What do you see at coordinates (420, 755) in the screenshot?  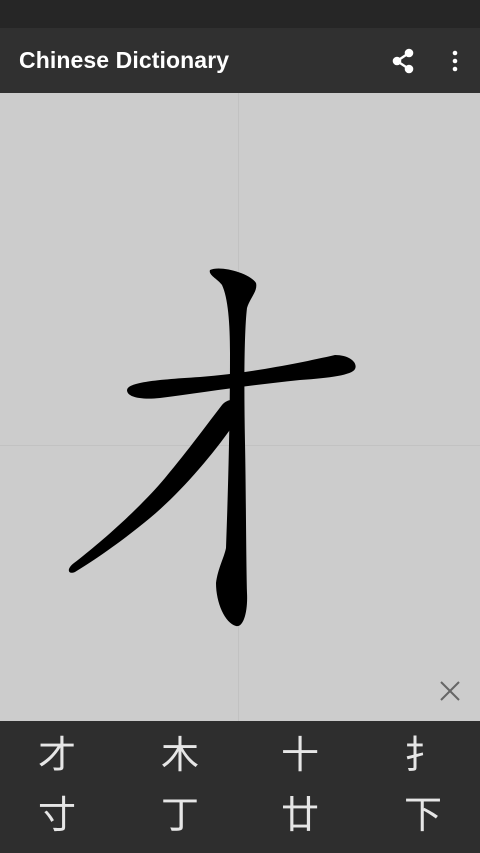 I see `candidate-character: 扌` at bounding box center [420, 755].